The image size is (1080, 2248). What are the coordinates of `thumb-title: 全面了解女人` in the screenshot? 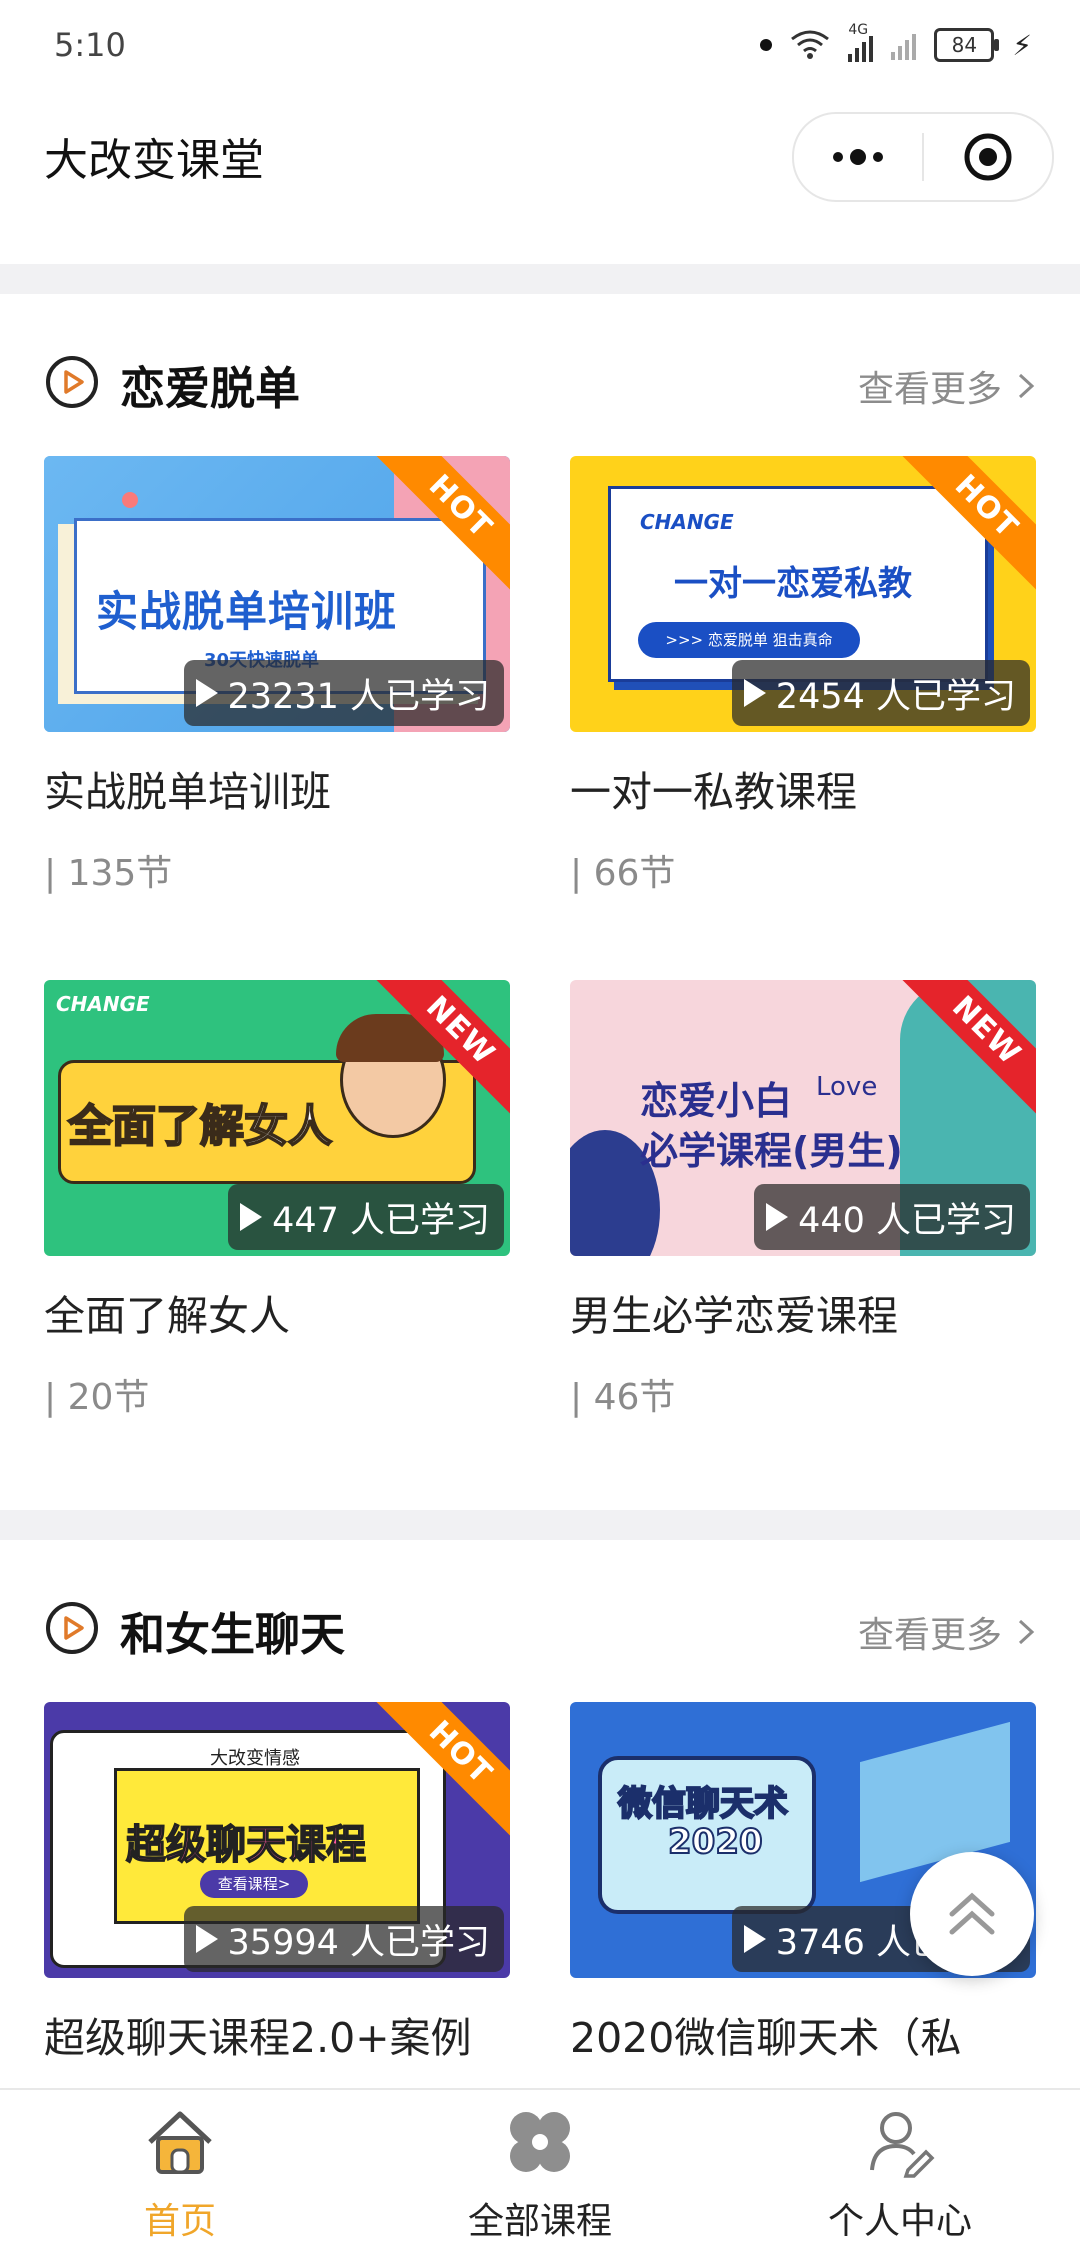 It's located at (200, 1126).